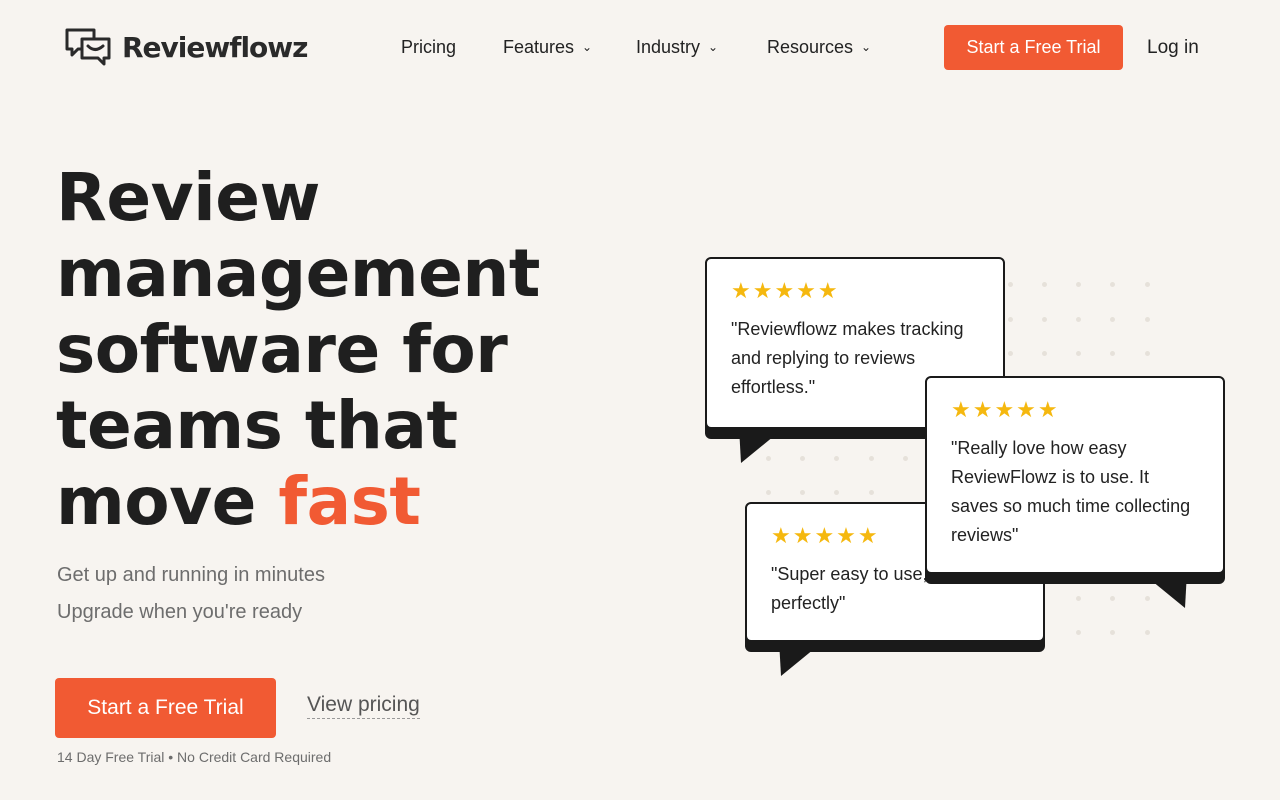  What do you see at coordinates (188, 197) in the screenshot?
I see `headline-line: Review` at bounding box center [188, 197].